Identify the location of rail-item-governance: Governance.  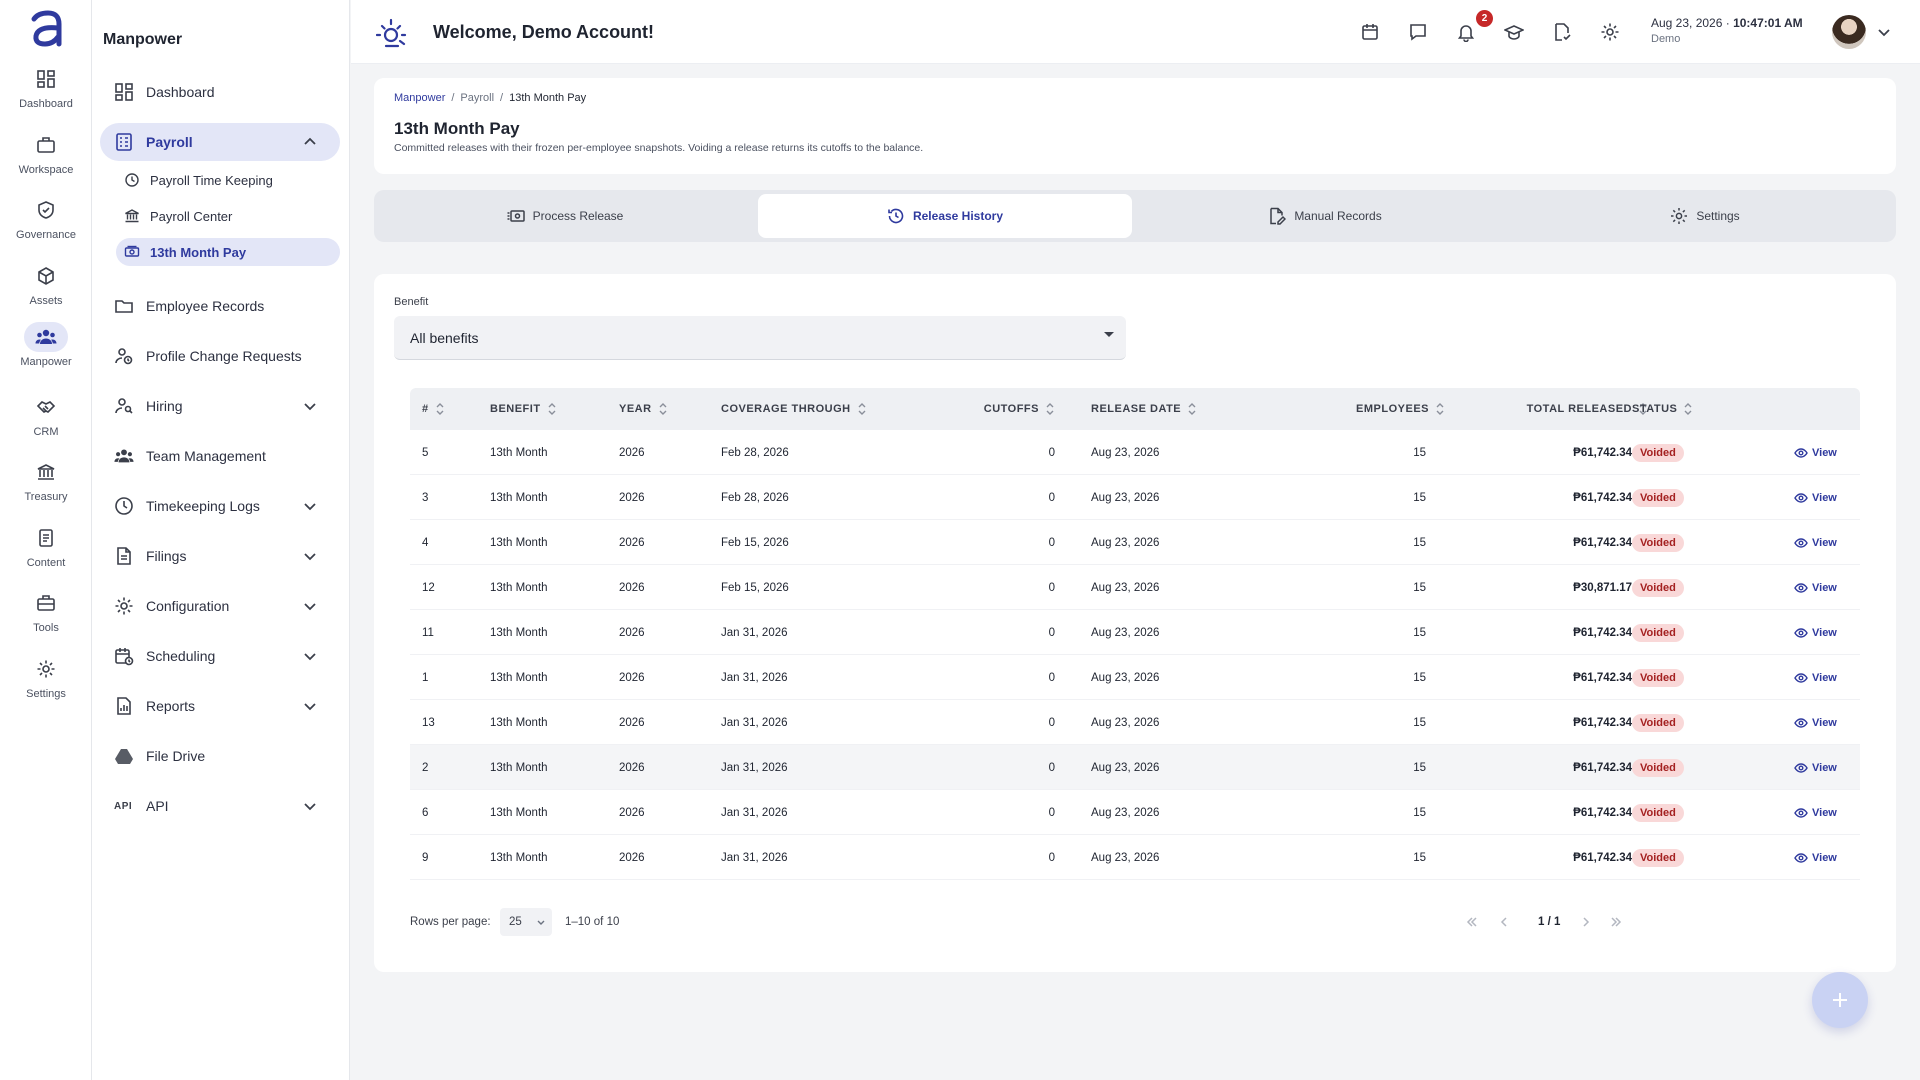
(46, 226).